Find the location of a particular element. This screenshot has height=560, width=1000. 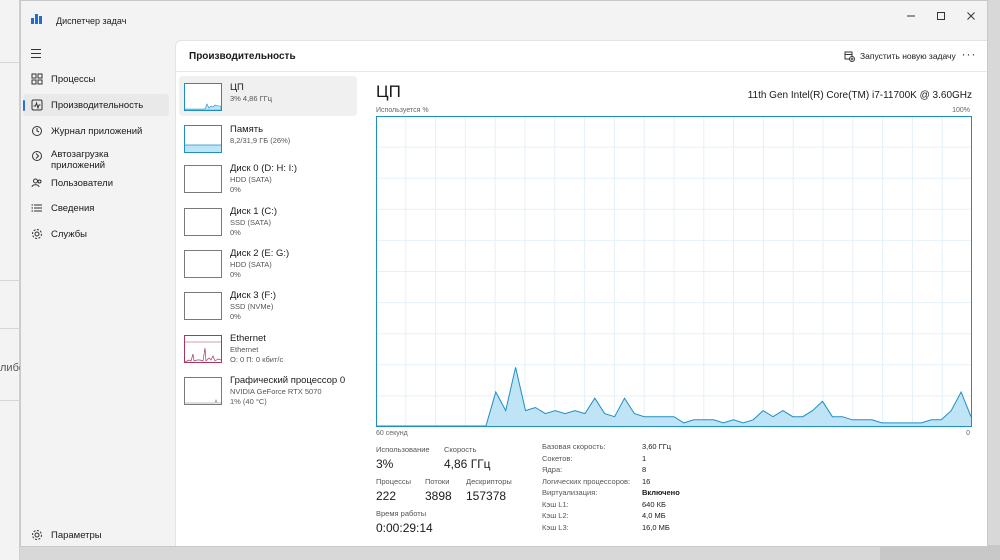

device-ethernet: Ethernet Ethernet О: 0 П: 0 кбит/с is located at coordinates (268, 347).